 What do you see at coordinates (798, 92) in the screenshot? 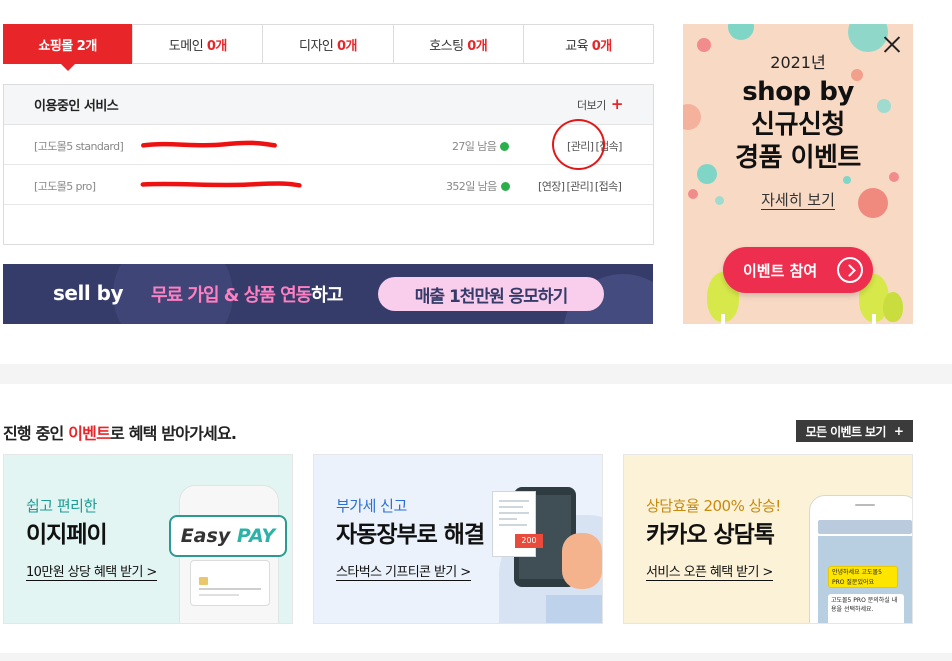
I see `ad-headline-line: shop by` at bounding box center [798, 92].